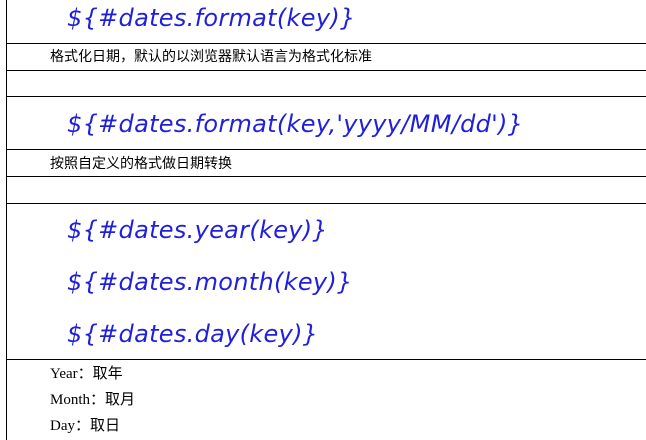 Image resolution: width=646 pixels, height=440 pixels. What do you see at coordinates (193, 334) in the screenshot?
I see `code-dates-day: ${#dates.day(key)}` at bounding box center [193, 334].